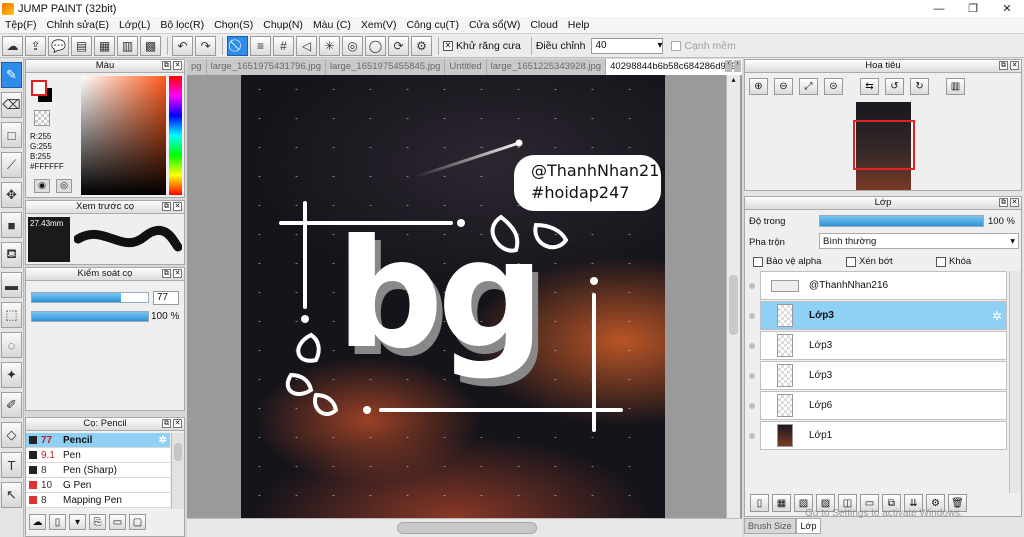  What do you see at coordinates (11, 195) in the screenshot?
I see `move-tool-icon: ✥` at bounding box center [11, 195].